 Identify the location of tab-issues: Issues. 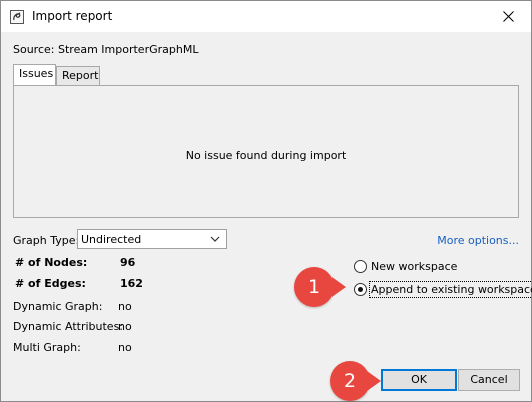
(34, 74).